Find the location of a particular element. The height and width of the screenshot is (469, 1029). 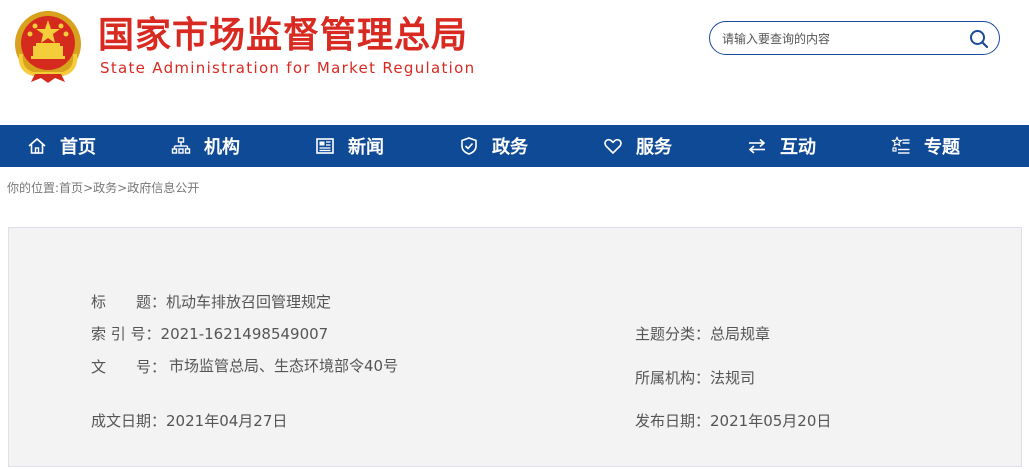

nav-item-news: 新闻 is located at coordinates (349, 146).